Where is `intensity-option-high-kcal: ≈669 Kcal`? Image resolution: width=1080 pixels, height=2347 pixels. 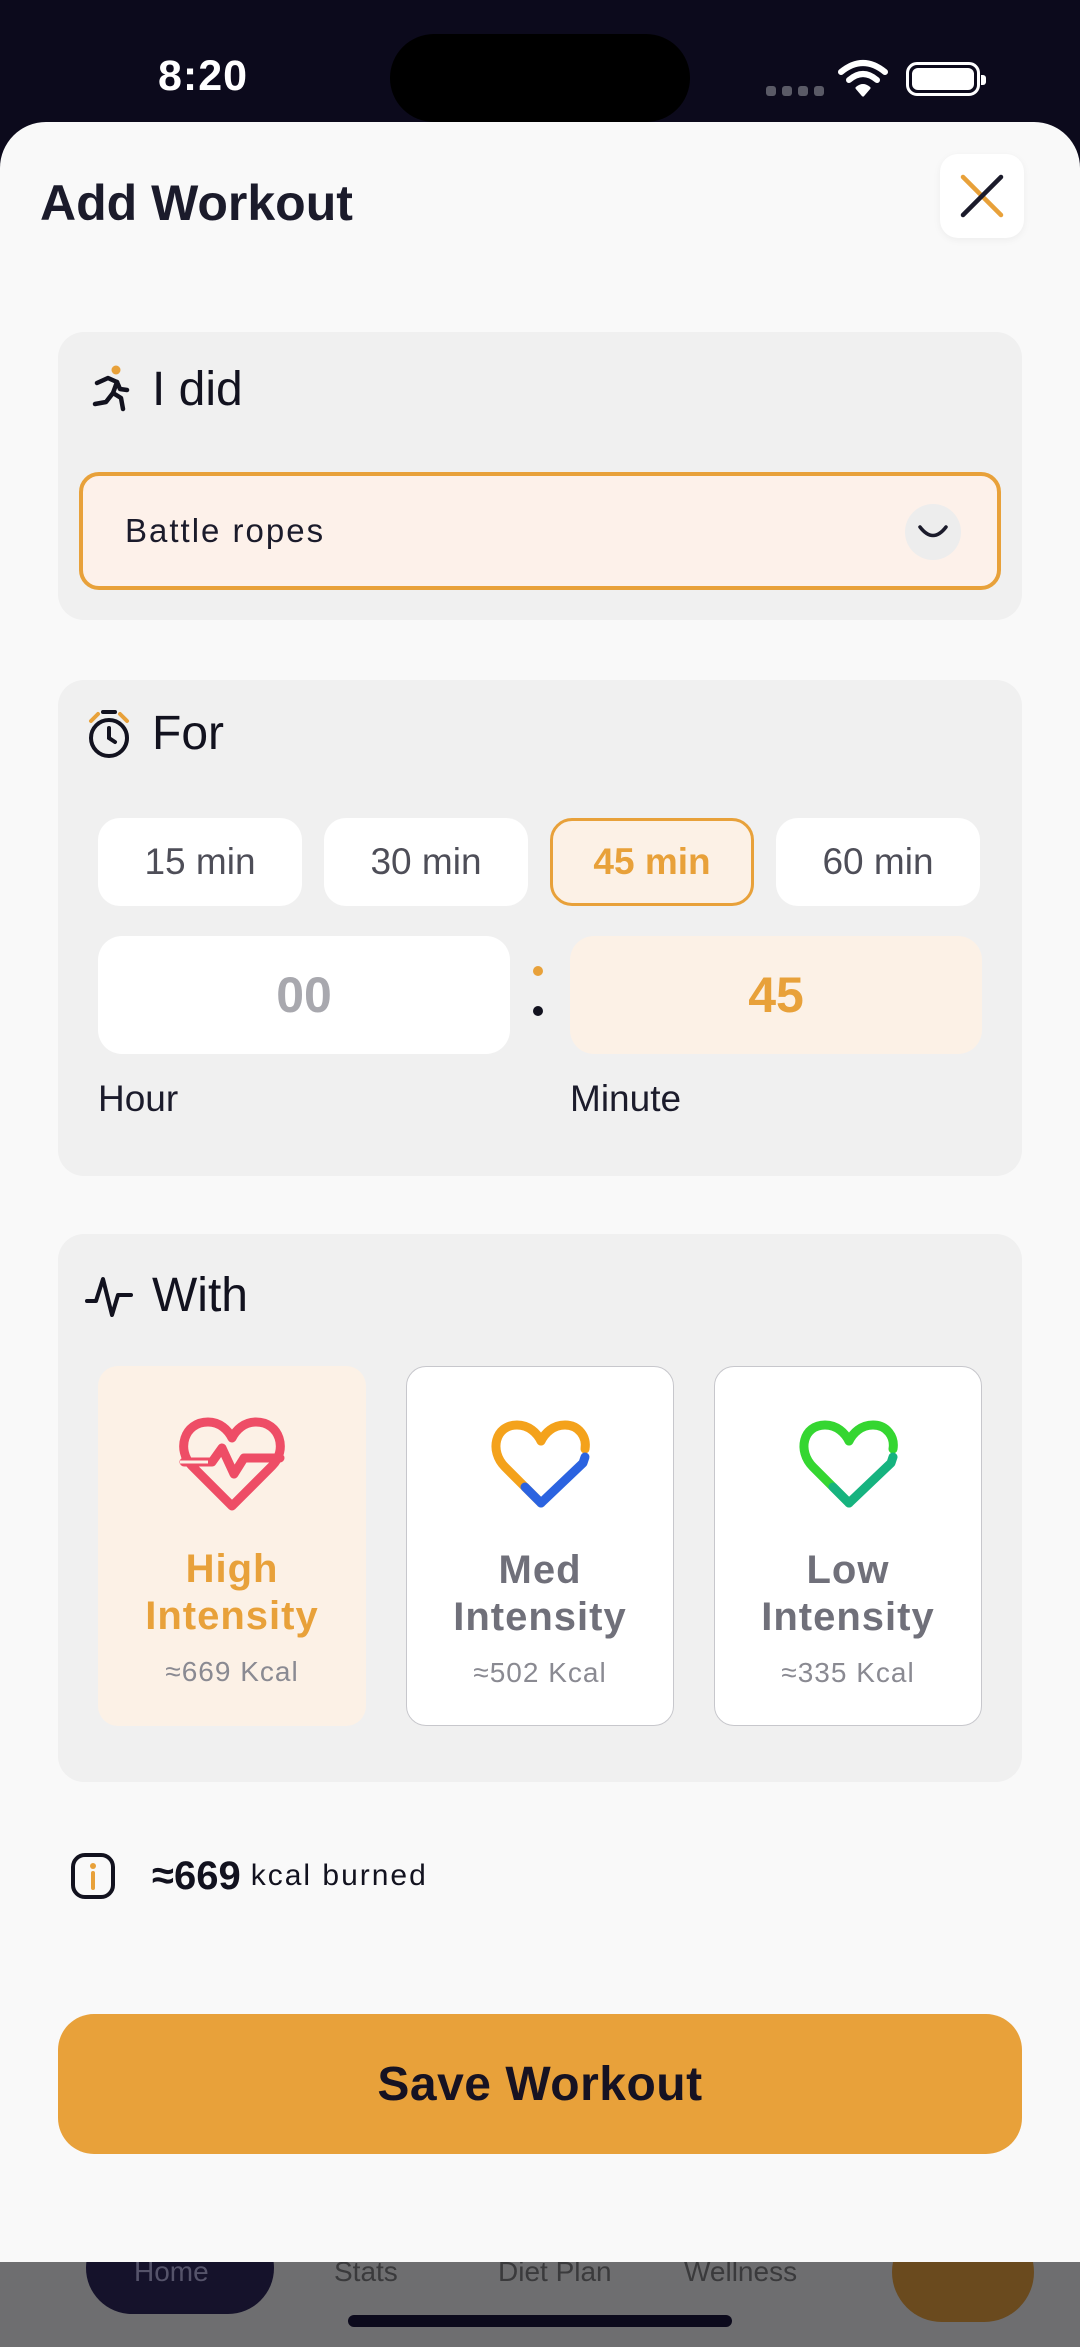
intensity-option-high-kcal: ≈669 Kcal is located at coordinates (232, 1671).